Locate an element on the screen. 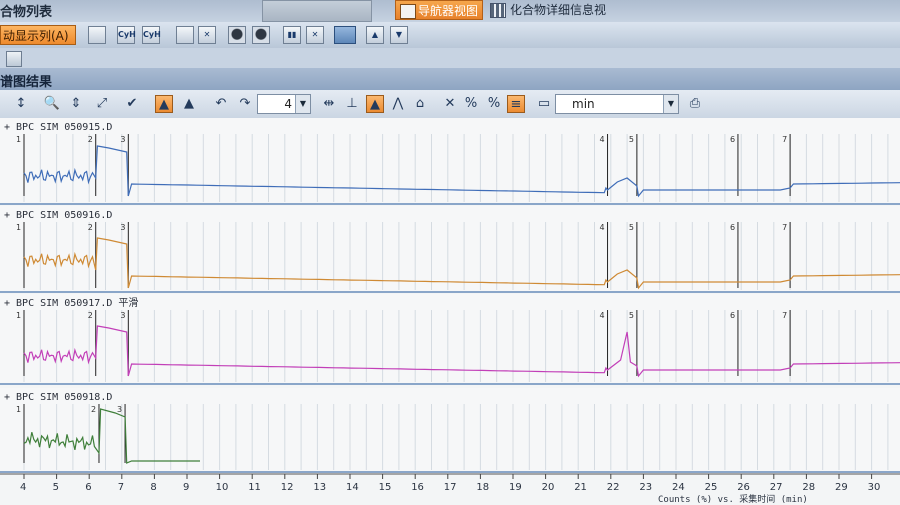 The width and height of the screenshot is (900, 505). secondary-strip is located at coordinates (450, 58).